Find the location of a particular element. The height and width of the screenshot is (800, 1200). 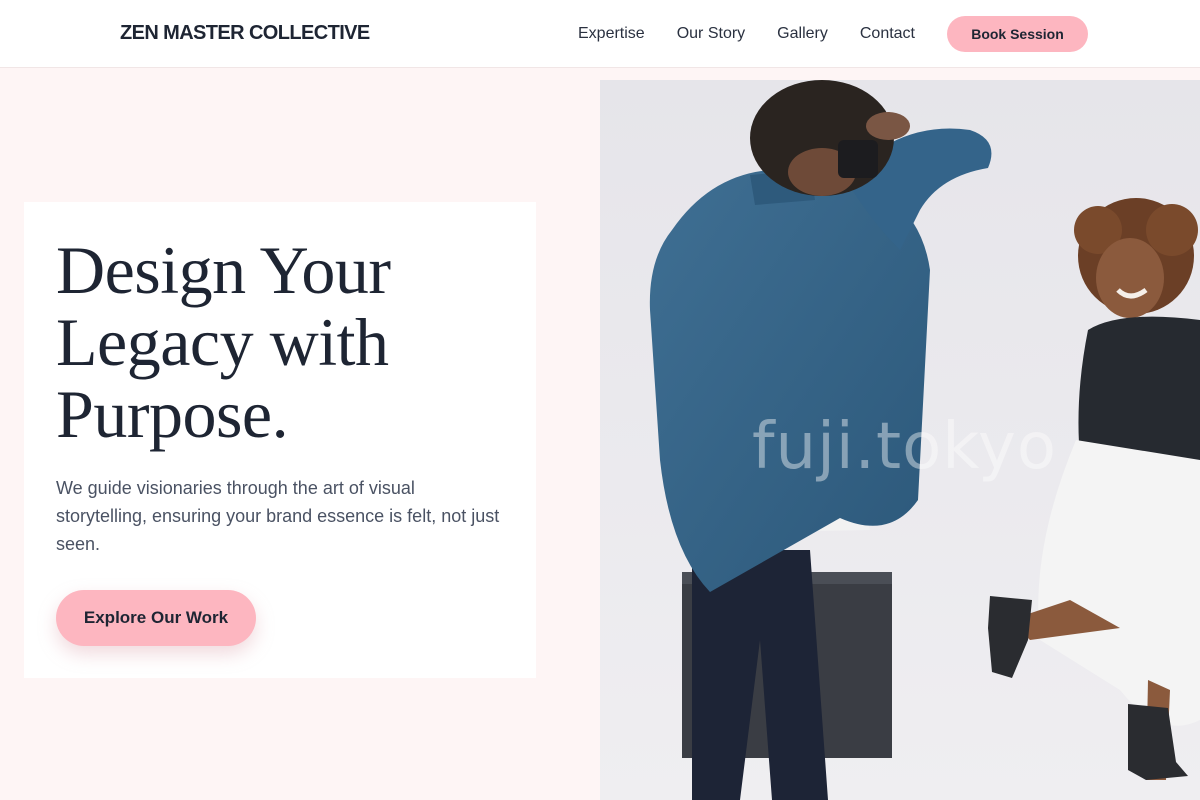

nav-link-our-story: Our Story is located at coordinates (711, 34).